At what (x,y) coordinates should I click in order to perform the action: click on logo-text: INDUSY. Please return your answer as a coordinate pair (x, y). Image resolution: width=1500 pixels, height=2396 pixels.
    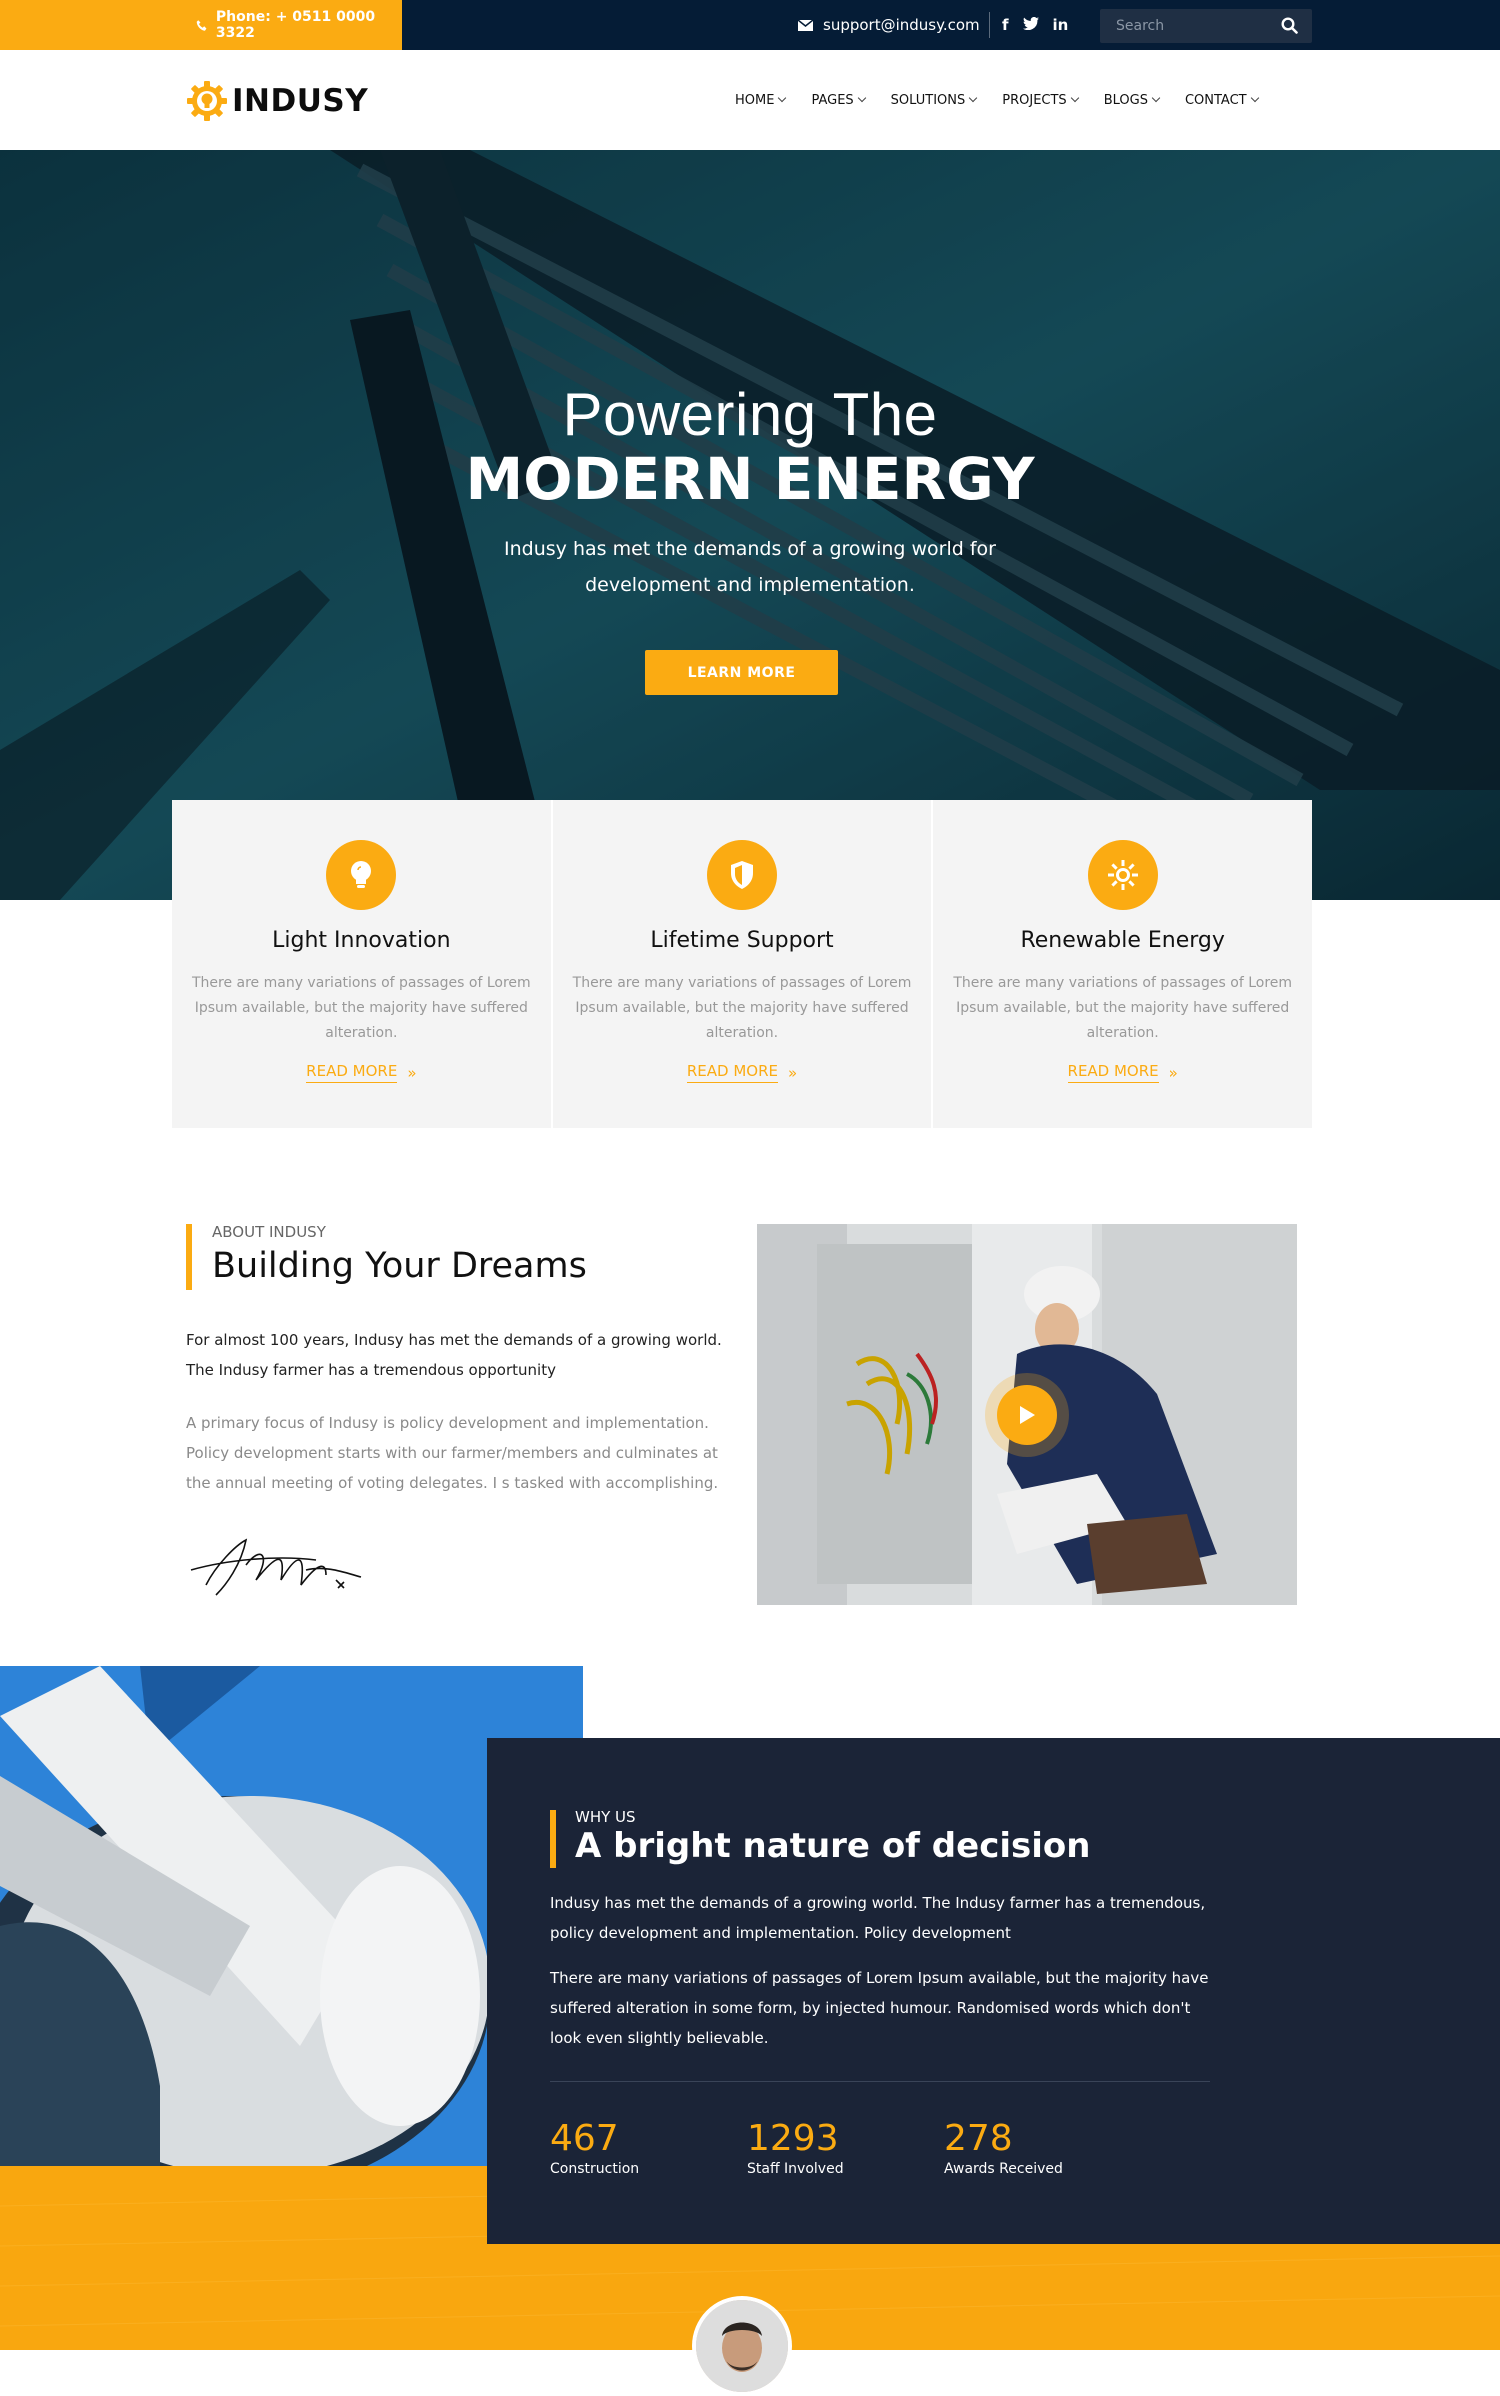
    Looking at the image, I should click on (300, 101).